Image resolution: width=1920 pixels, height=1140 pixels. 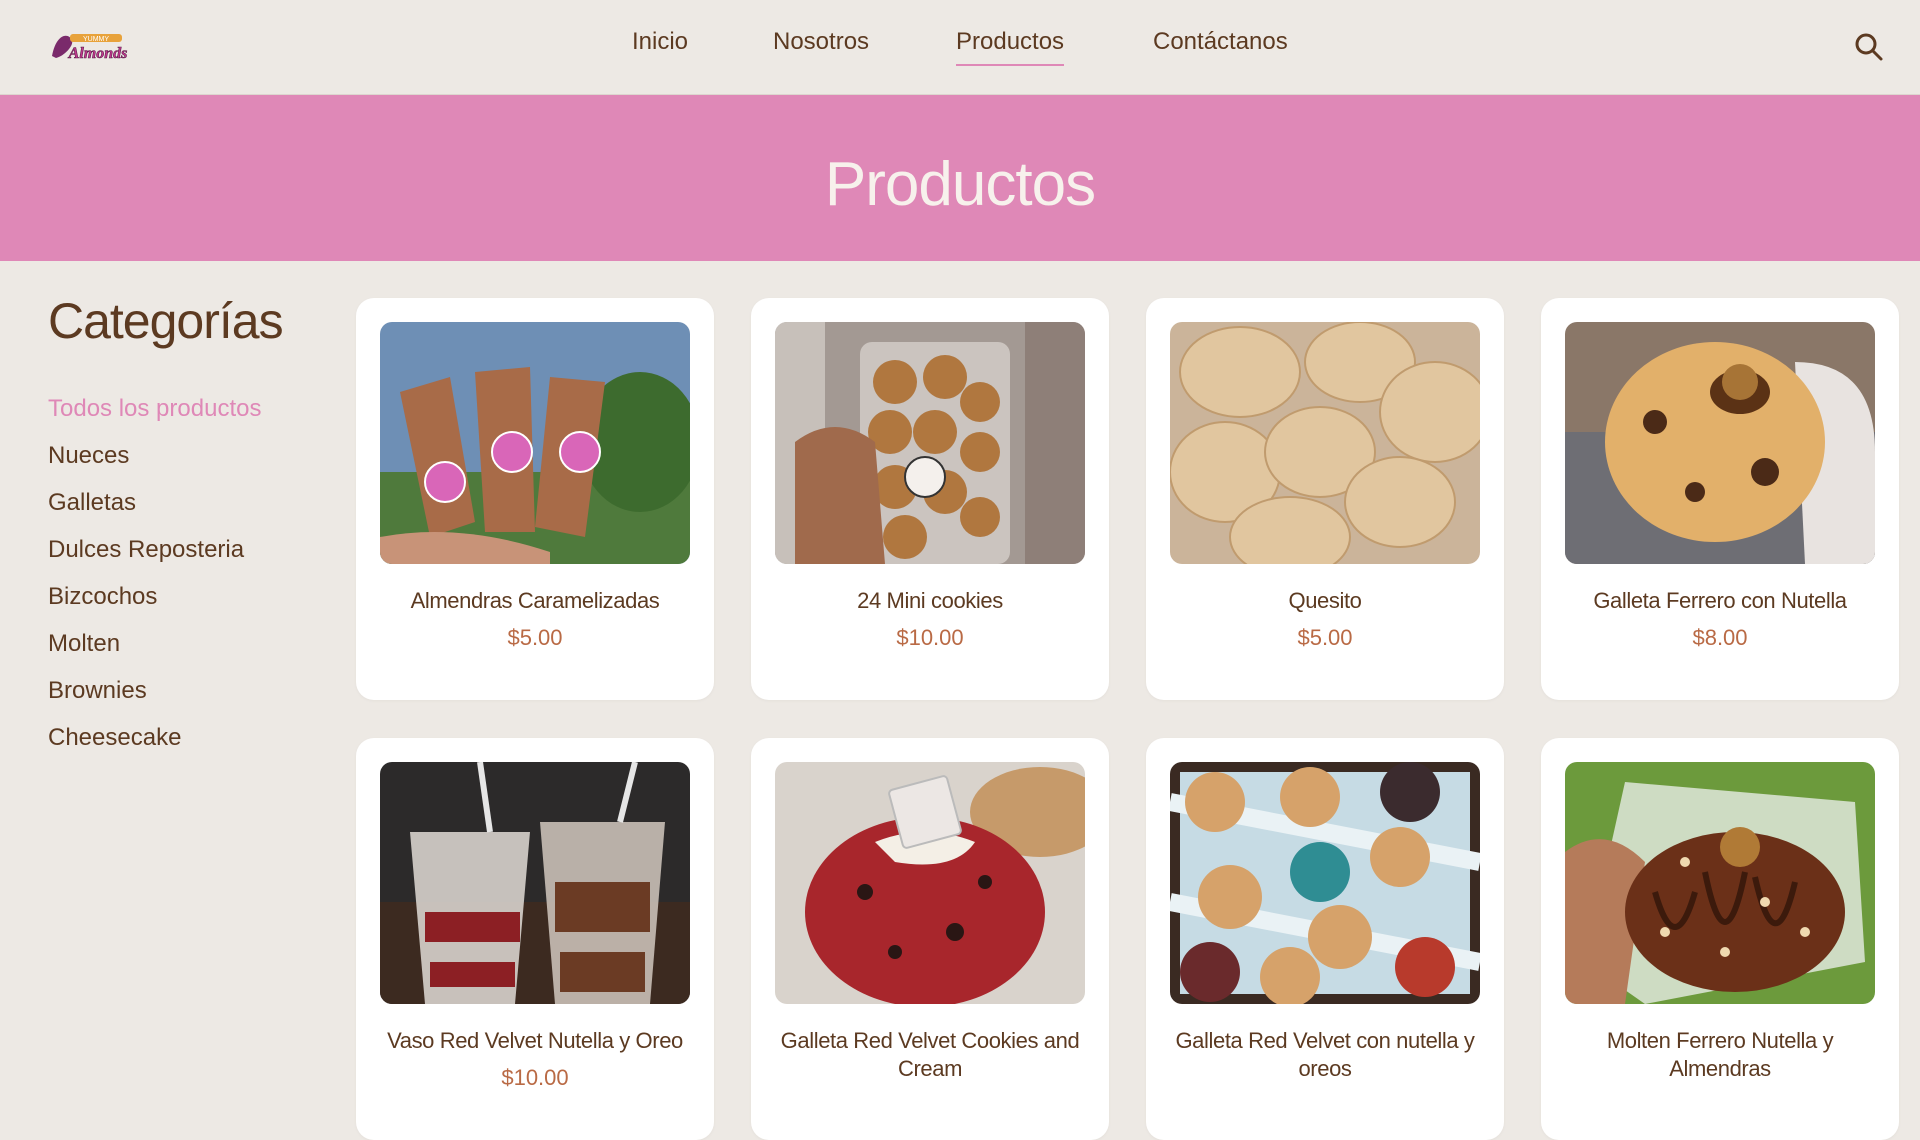 I want to click on main-nav: Inicio Nosotros Productos Contáctanos, so click(x=960, y=47).